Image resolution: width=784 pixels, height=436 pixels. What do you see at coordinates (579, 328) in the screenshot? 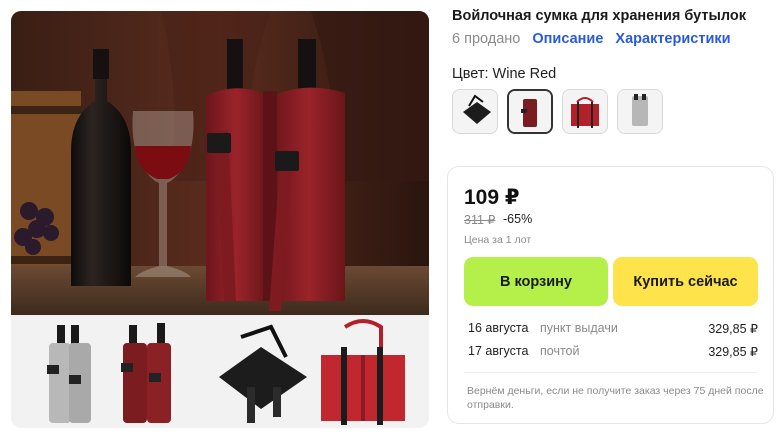
I see `delivery-method: пункт выдачи` at bounding box center [579, 328].